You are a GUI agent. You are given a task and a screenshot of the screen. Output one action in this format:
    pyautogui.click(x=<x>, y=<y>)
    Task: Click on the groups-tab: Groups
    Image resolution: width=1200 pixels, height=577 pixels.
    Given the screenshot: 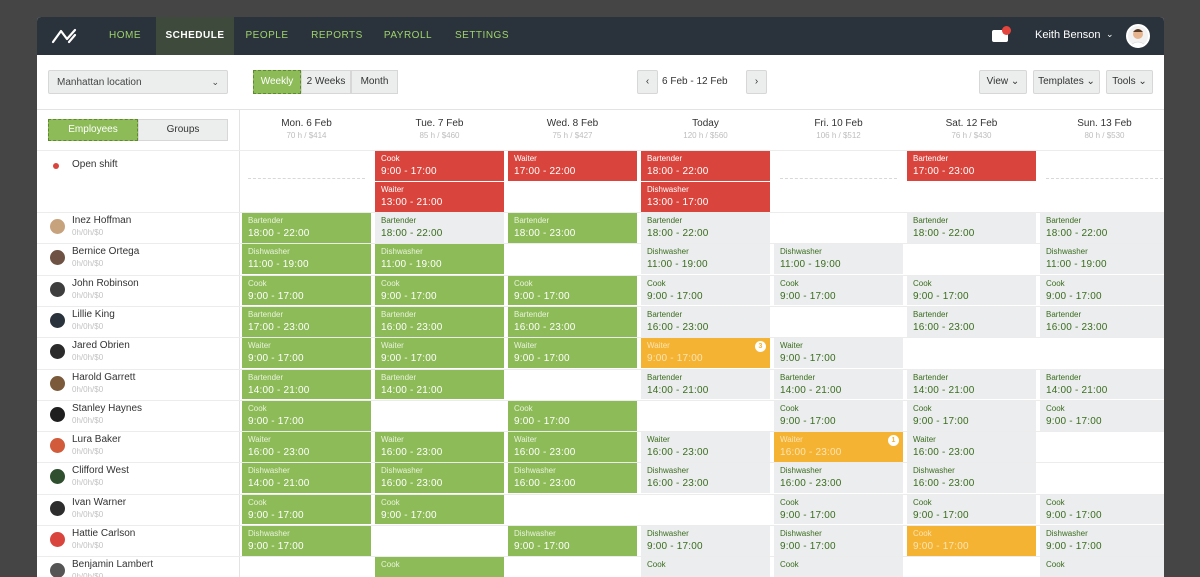 What is the action you would take?
    pyautogui.click(x=183, y=130)
    